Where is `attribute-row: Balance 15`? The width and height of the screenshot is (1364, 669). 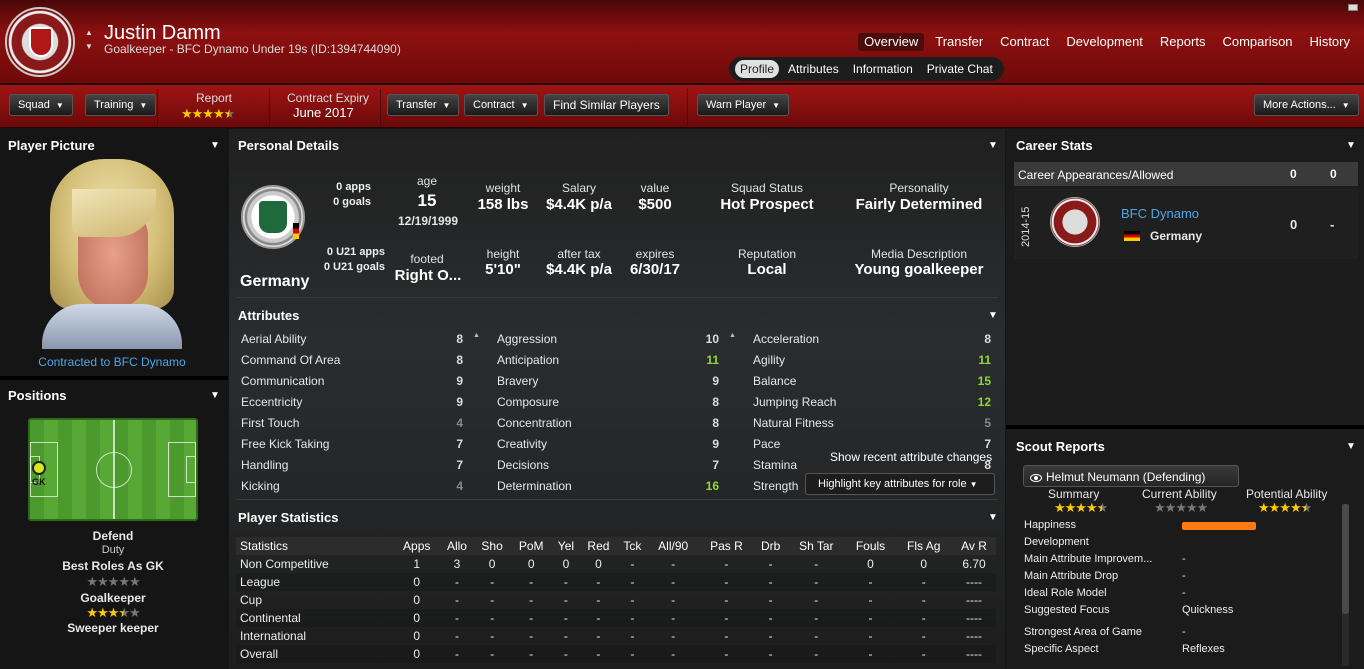 attribute-row: Balance 15 is located at coordinates (872, 380).